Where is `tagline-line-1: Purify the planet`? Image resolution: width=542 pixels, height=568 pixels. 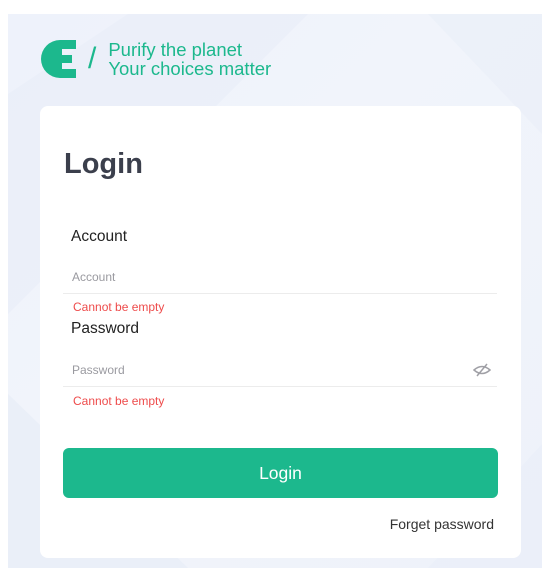
tagline-line-1: Purify the planet is located at coordinates (175, 49).